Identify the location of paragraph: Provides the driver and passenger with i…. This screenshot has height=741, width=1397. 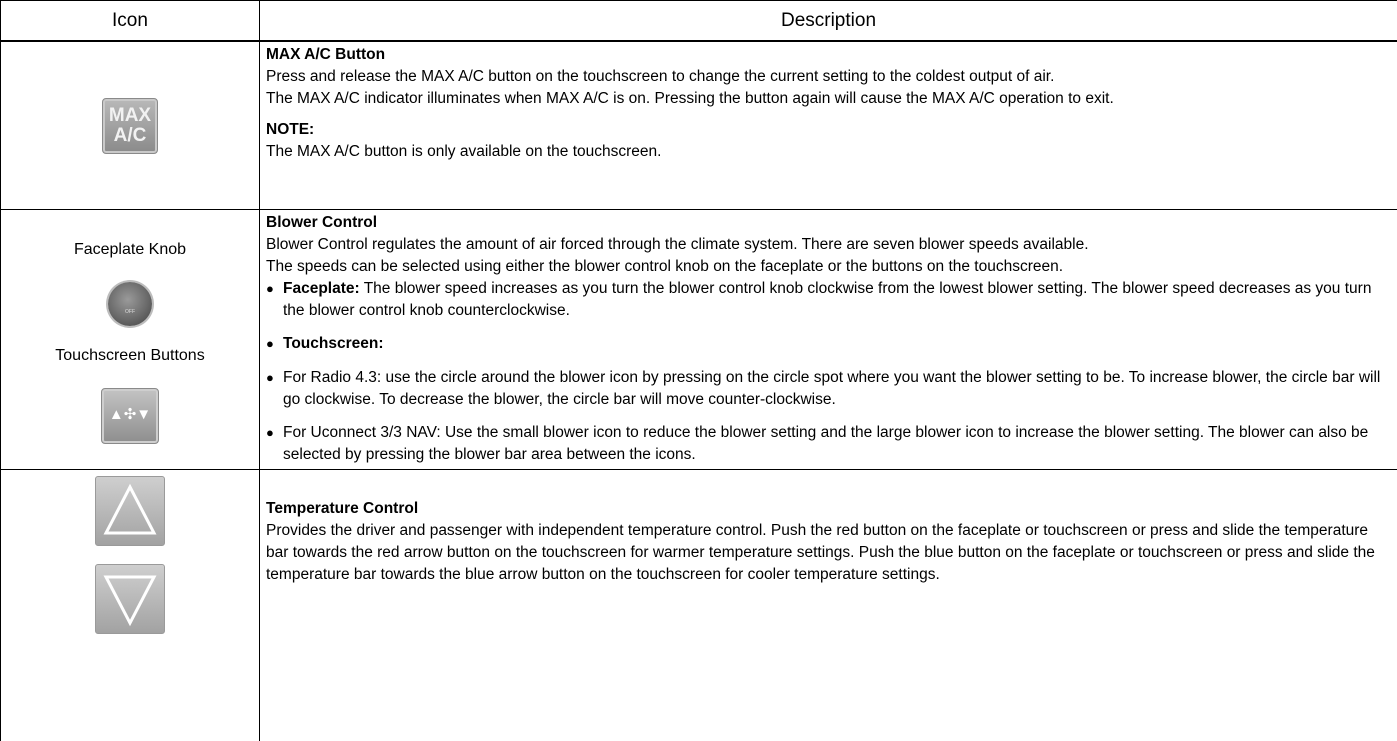
(828, 553).